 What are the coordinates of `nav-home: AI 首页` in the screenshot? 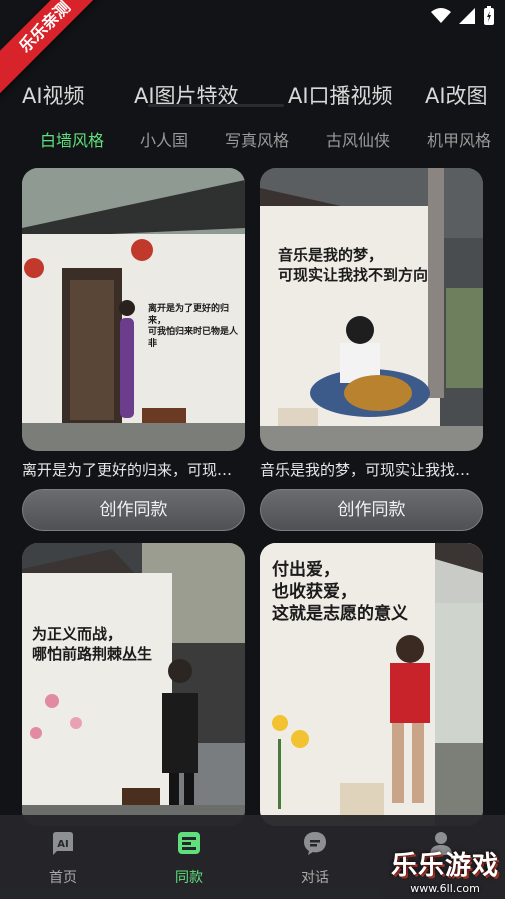 It's located at (63, 858).